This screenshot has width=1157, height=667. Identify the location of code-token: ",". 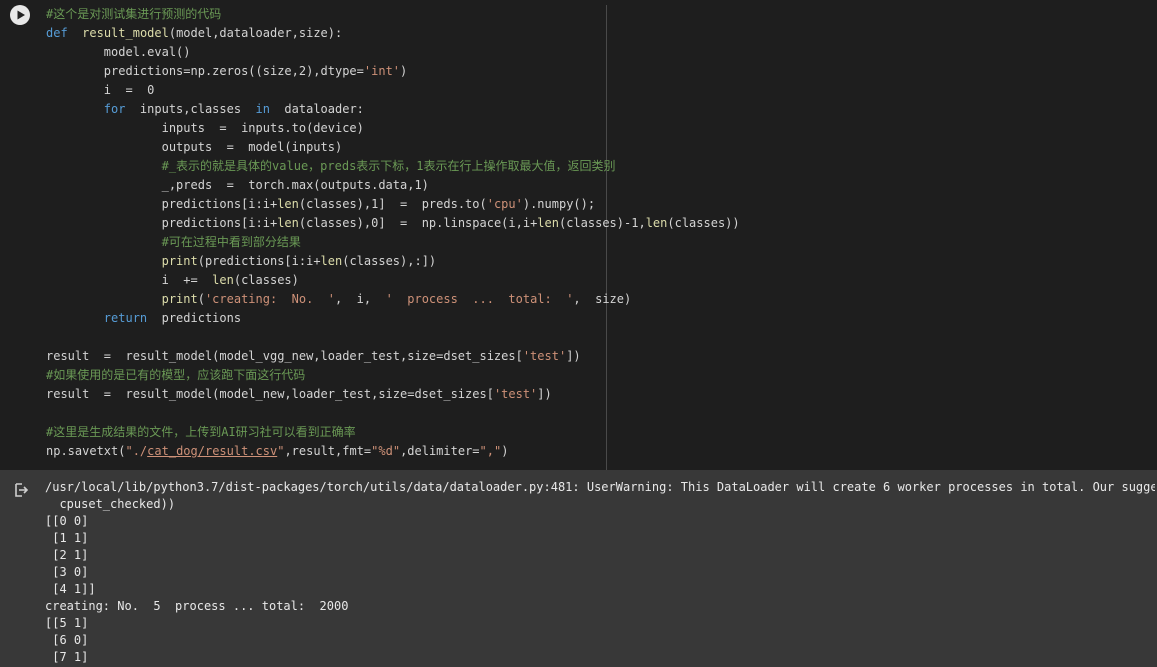
(490, 451).